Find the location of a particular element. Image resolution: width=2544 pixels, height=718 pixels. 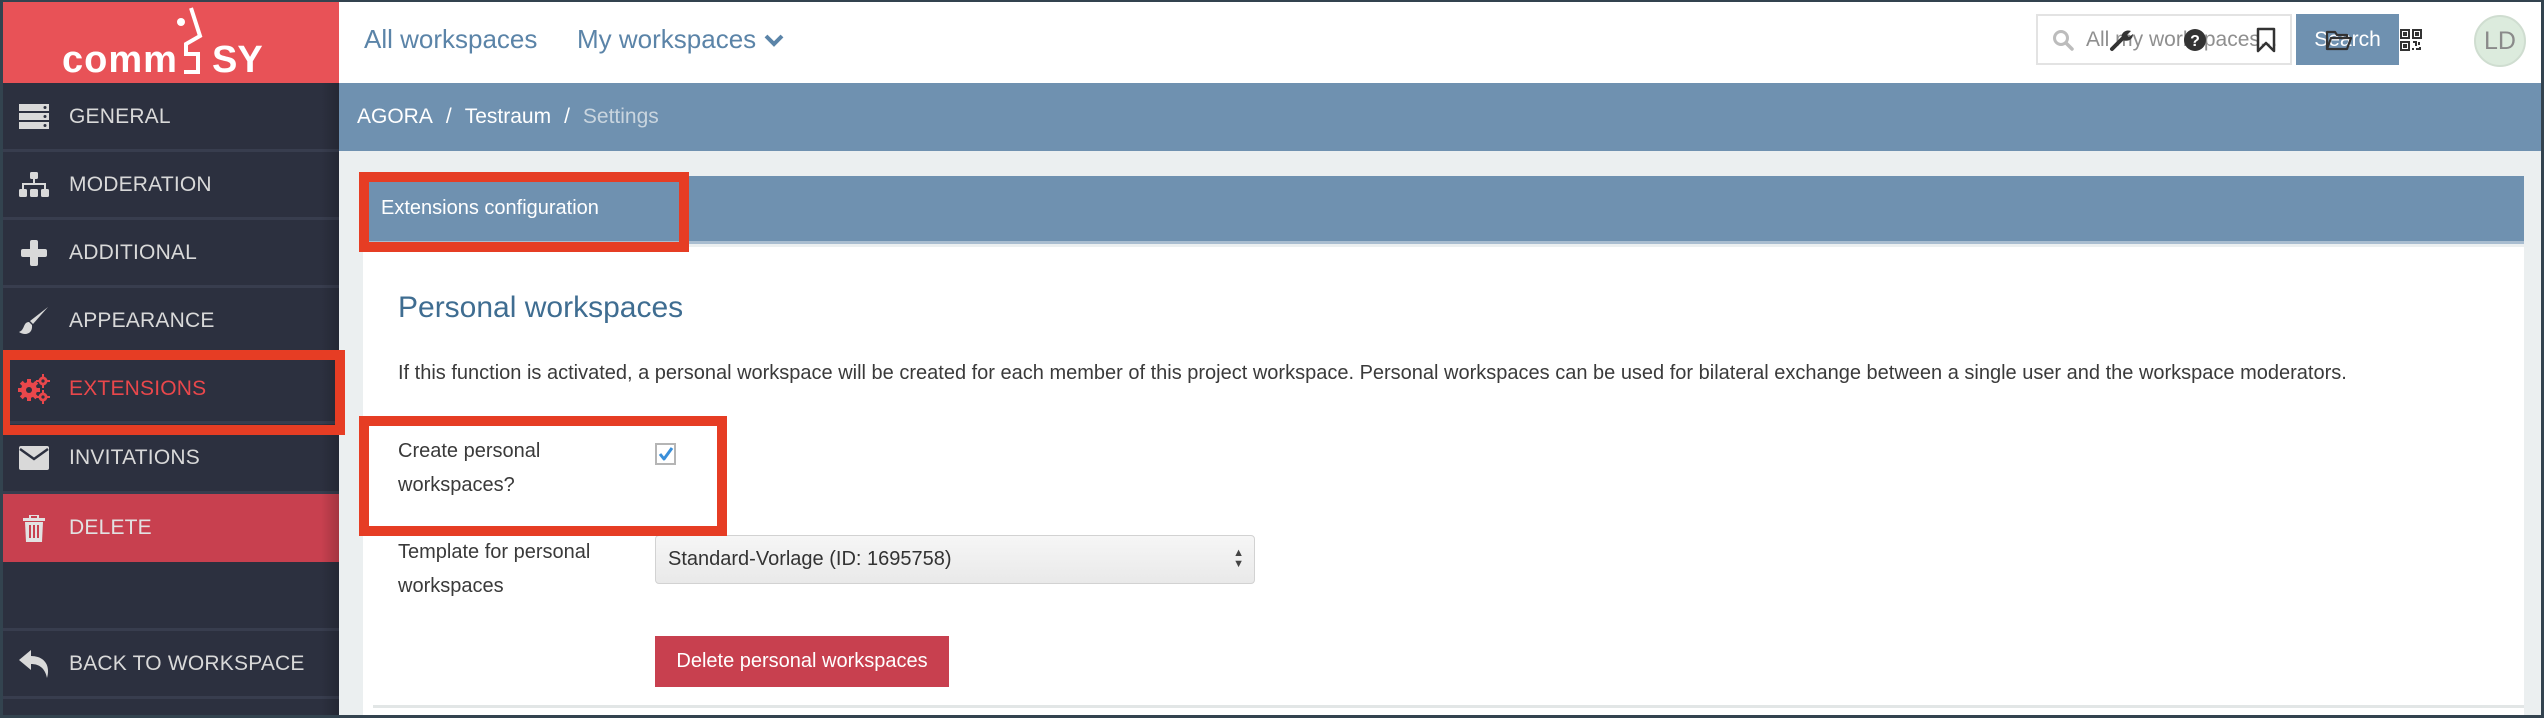

sidebar-item-label: GENERAL is located at coordinates (120, 116).